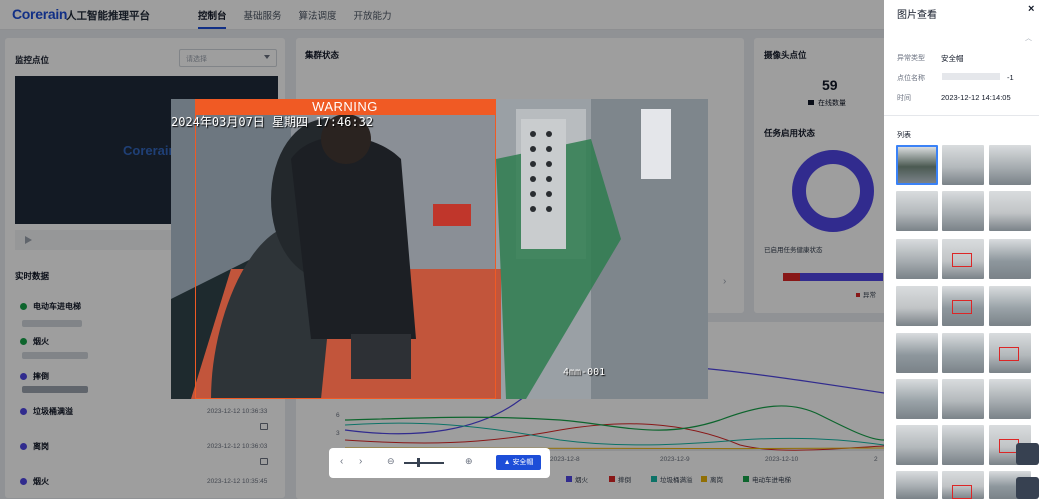 This screenshot has height=499, width=1039. Describe the element at coordinates (469, 461) in the screenshot. I see `zoom-in-icon: ⊕` at that location.